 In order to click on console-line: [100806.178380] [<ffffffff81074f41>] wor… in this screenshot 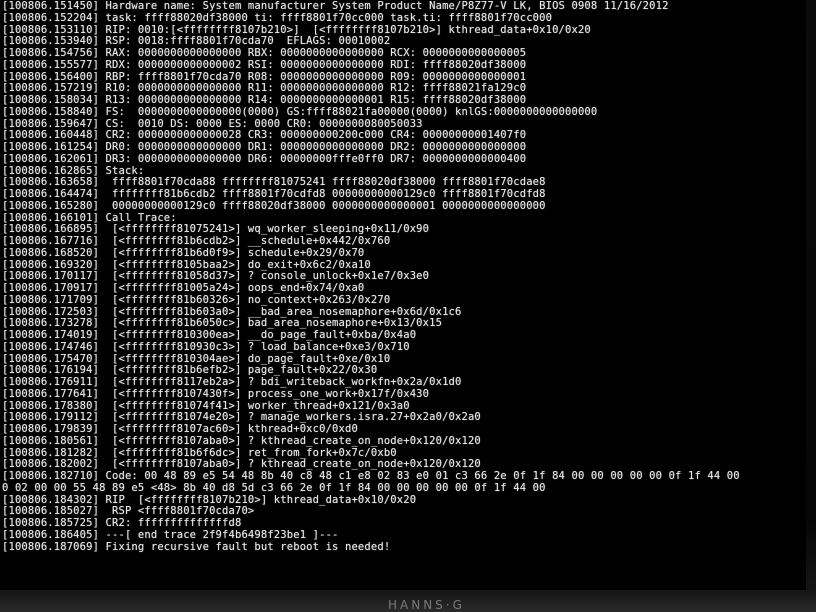, I will do `click(206, 406)`.